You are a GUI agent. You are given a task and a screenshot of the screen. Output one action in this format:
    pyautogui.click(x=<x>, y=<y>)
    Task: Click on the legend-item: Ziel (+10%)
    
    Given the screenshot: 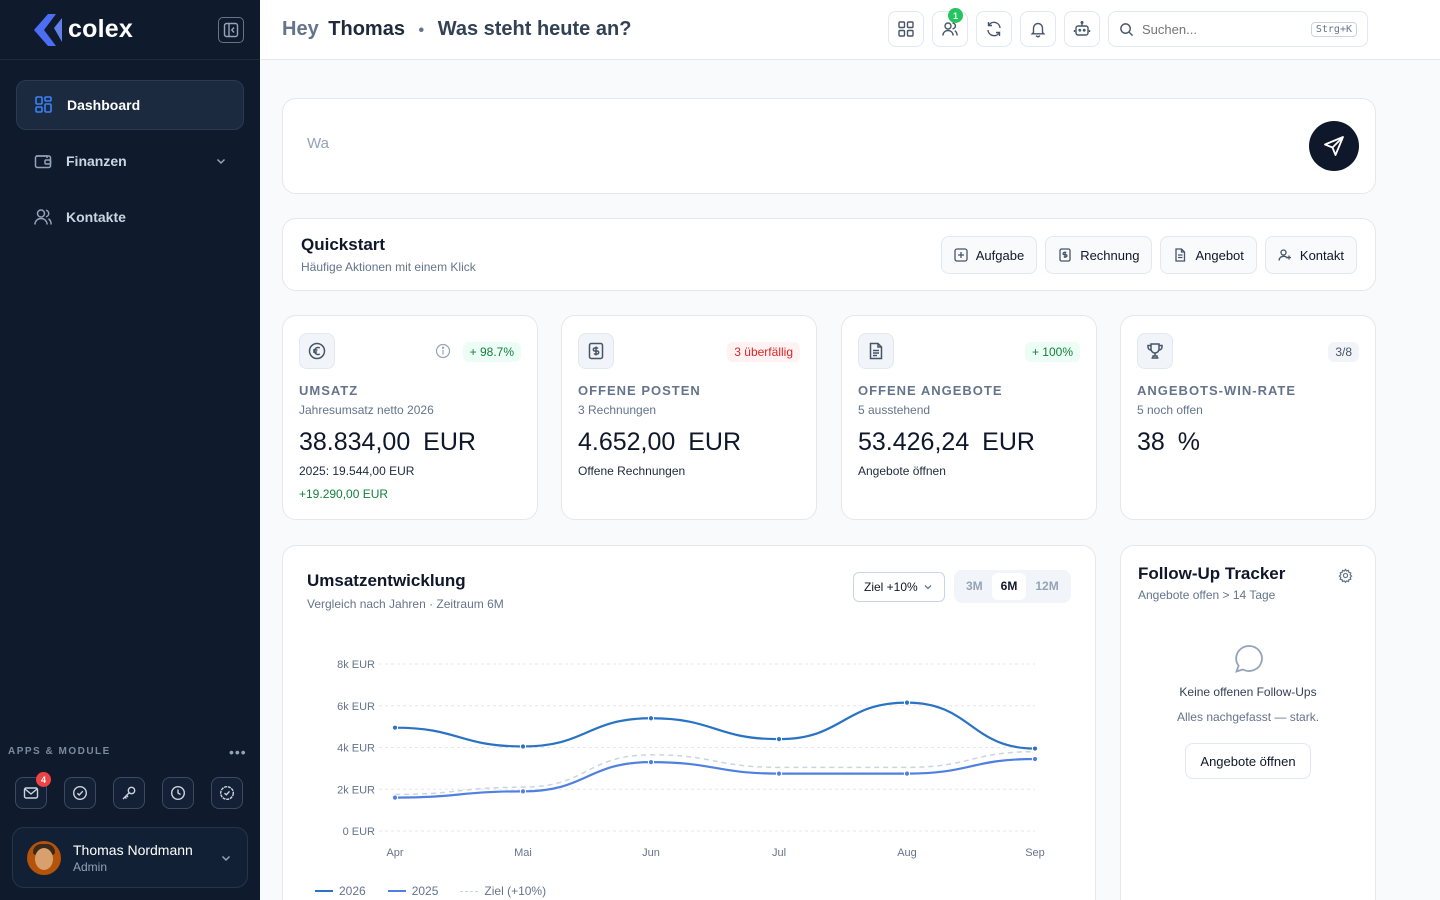 What is the action you would take?
    pyautogui.click(x=503, y=891)
    